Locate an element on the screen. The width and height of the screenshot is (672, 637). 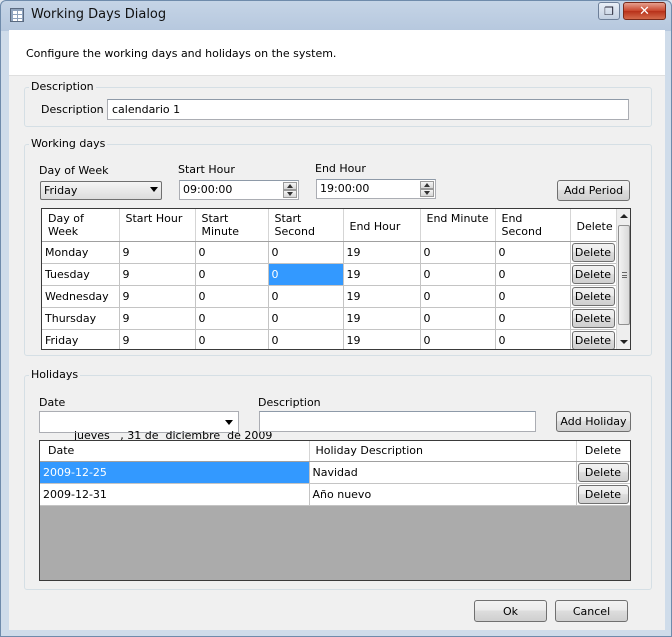
table-row: Tuesday 9 0 0 19 0 0 Delete is located at coordinates (329, 274).